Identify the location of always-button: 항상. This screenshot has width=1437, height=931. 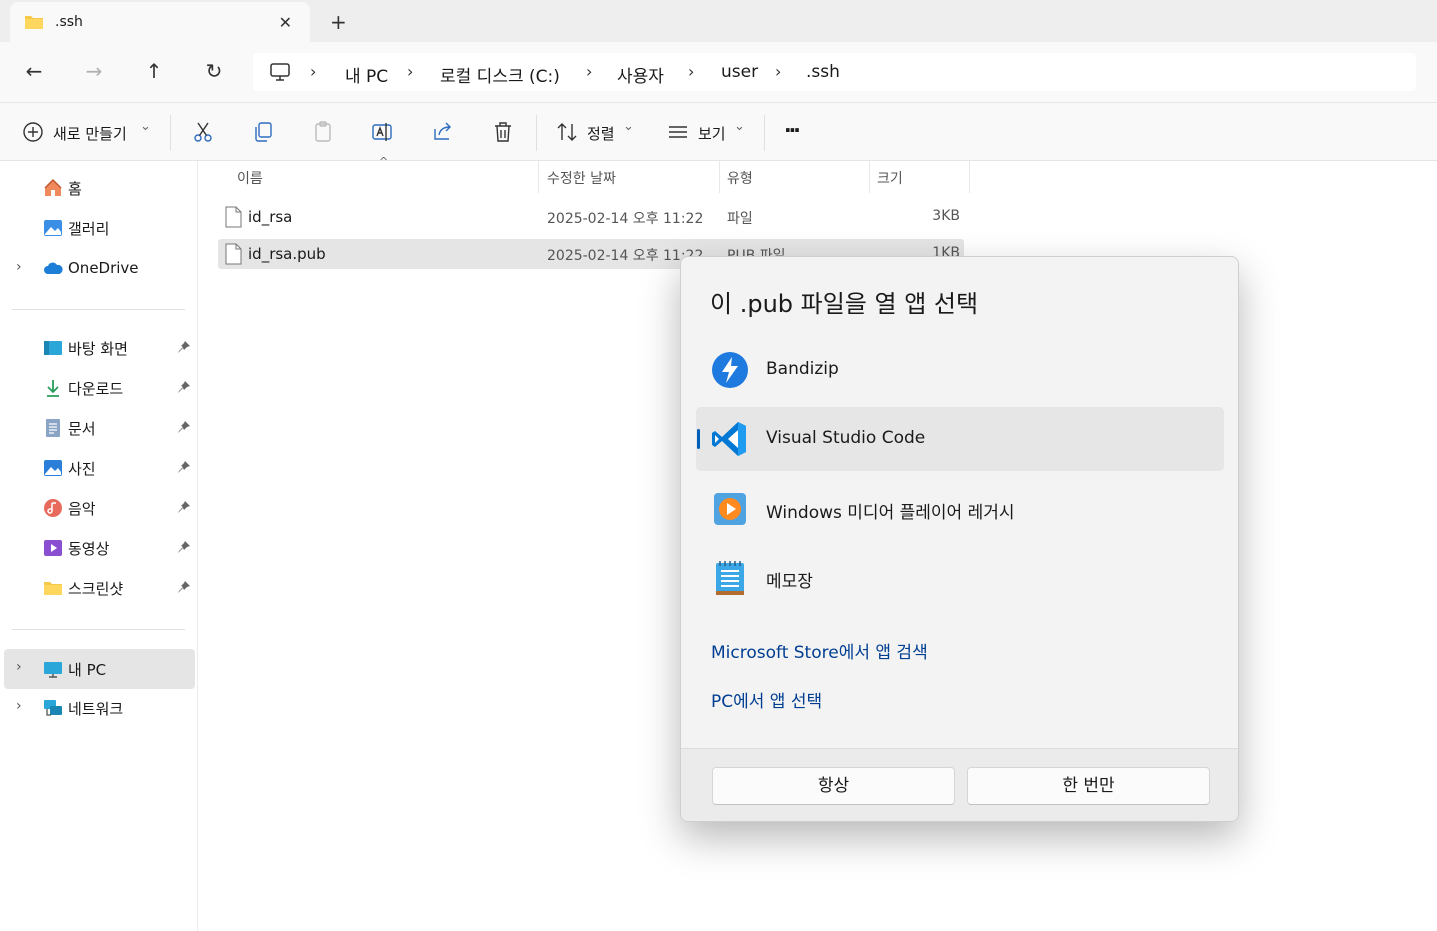
(833, 786).